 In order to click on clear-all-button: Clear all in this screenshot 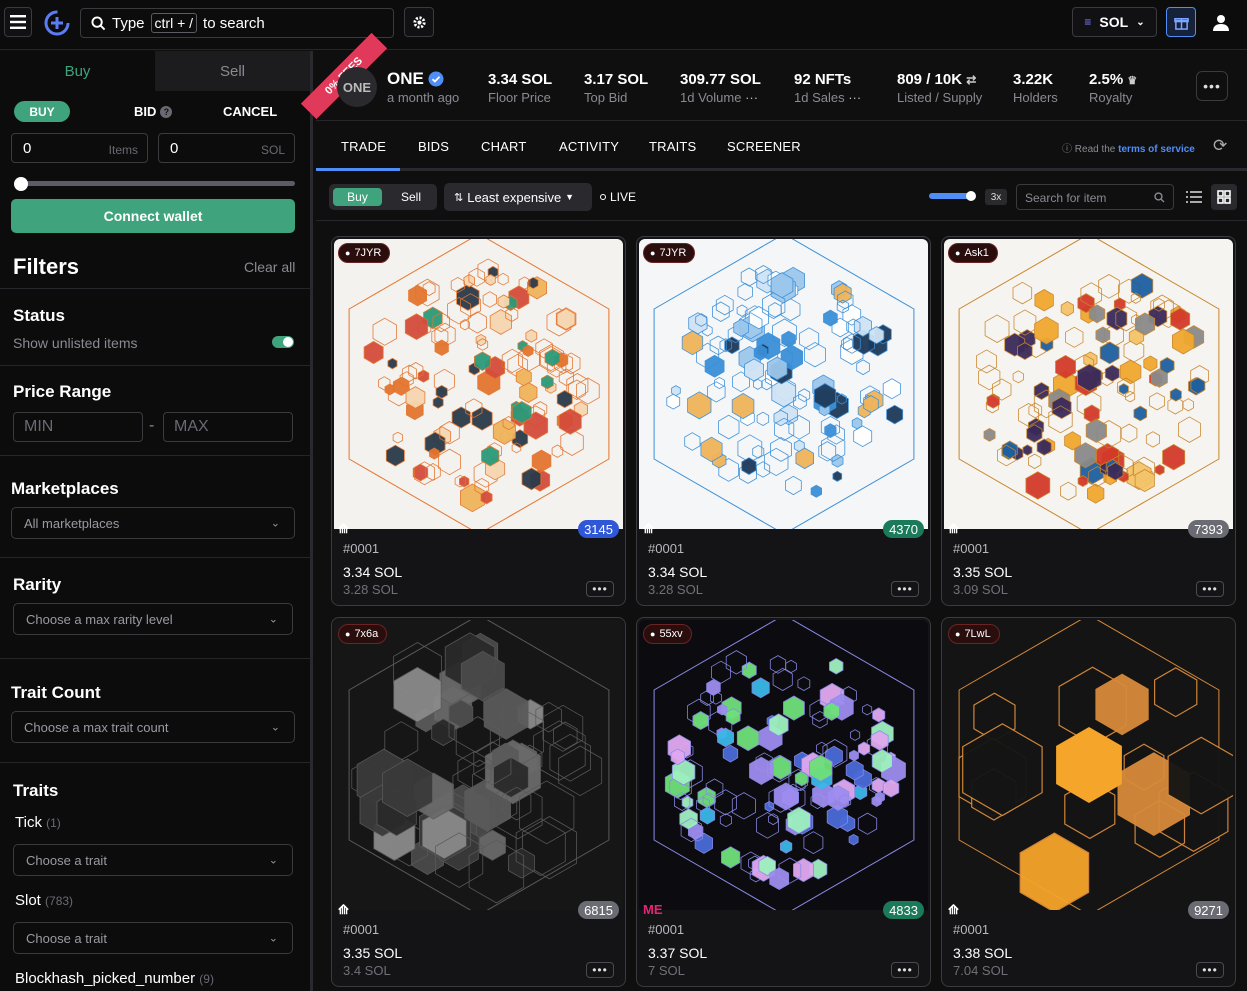, I will do `click(269, 267)`.